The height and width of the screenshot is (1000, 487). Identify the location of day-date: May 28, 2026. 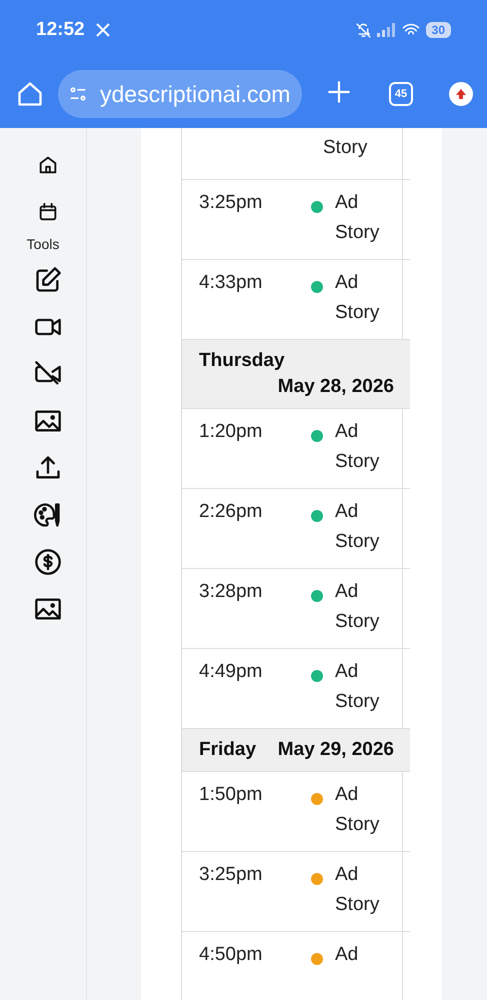
(336, 387).